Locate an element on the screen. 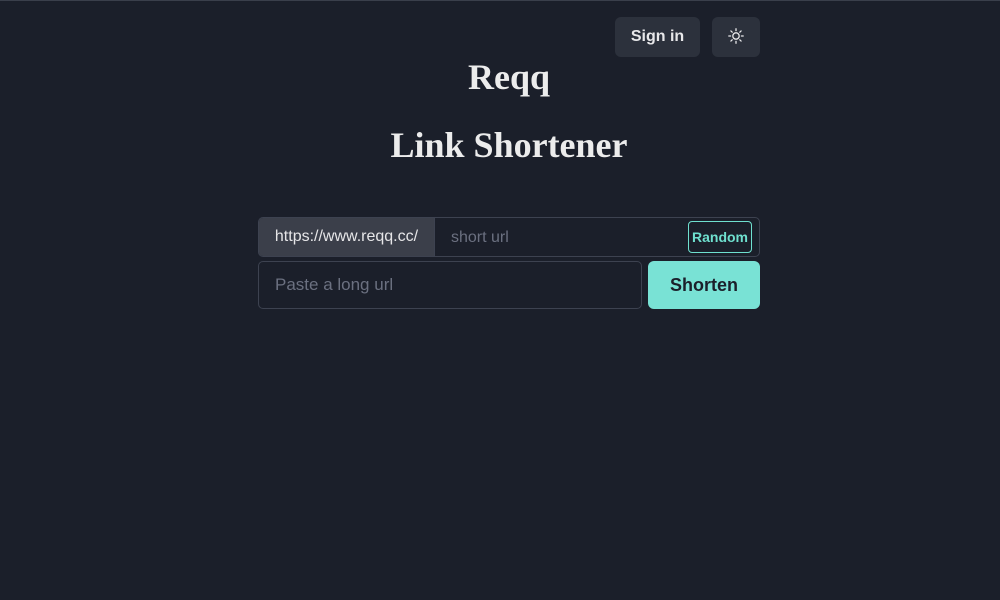 This screenshot has height=600, width=1000. top-border is located at coordinates (500, 0).